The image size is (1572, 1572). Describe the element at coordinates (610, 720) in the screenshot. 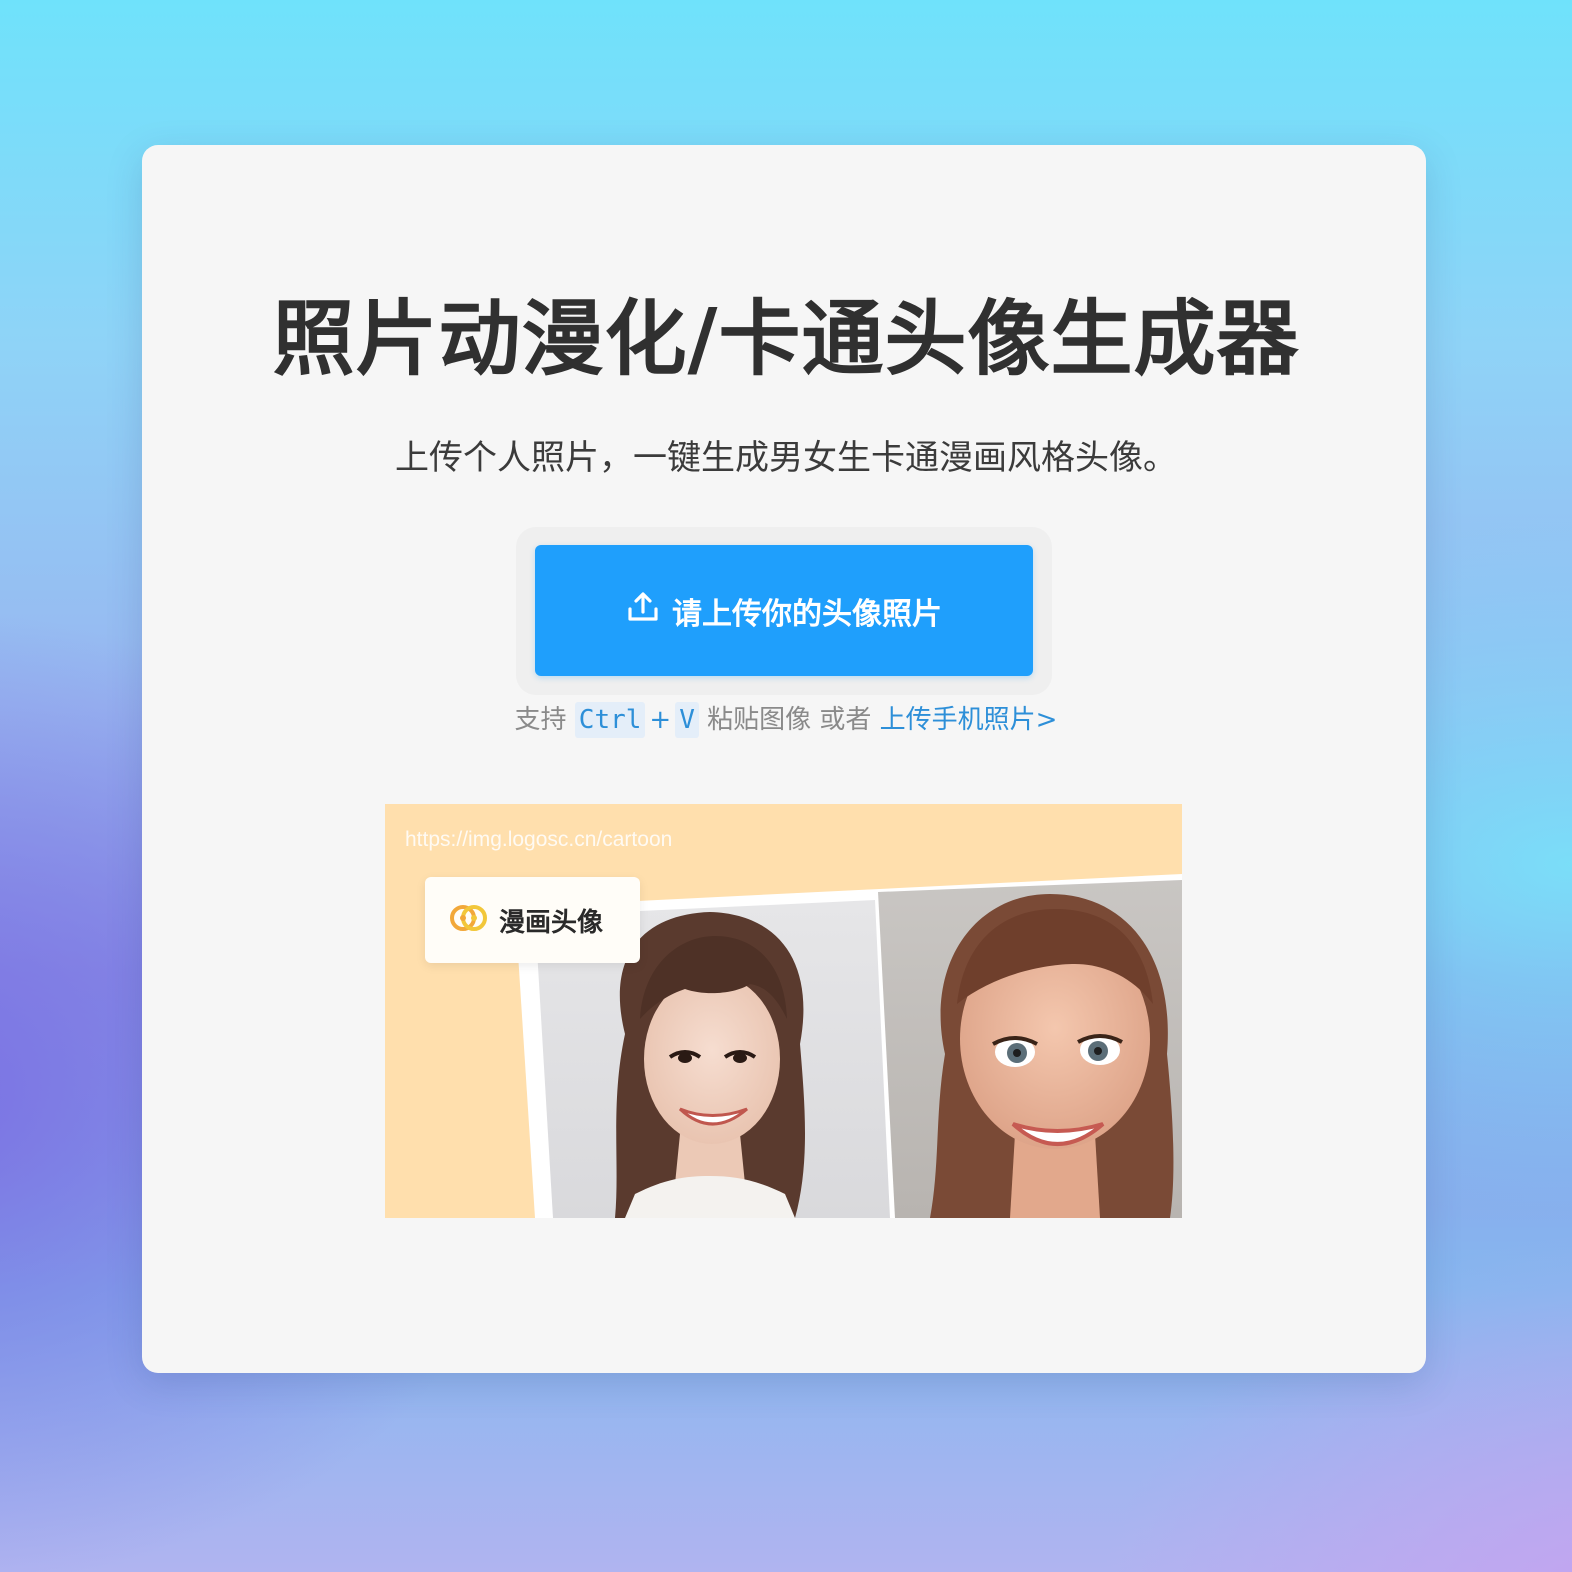

I see `key-ctrl: Ctrl` at that location.